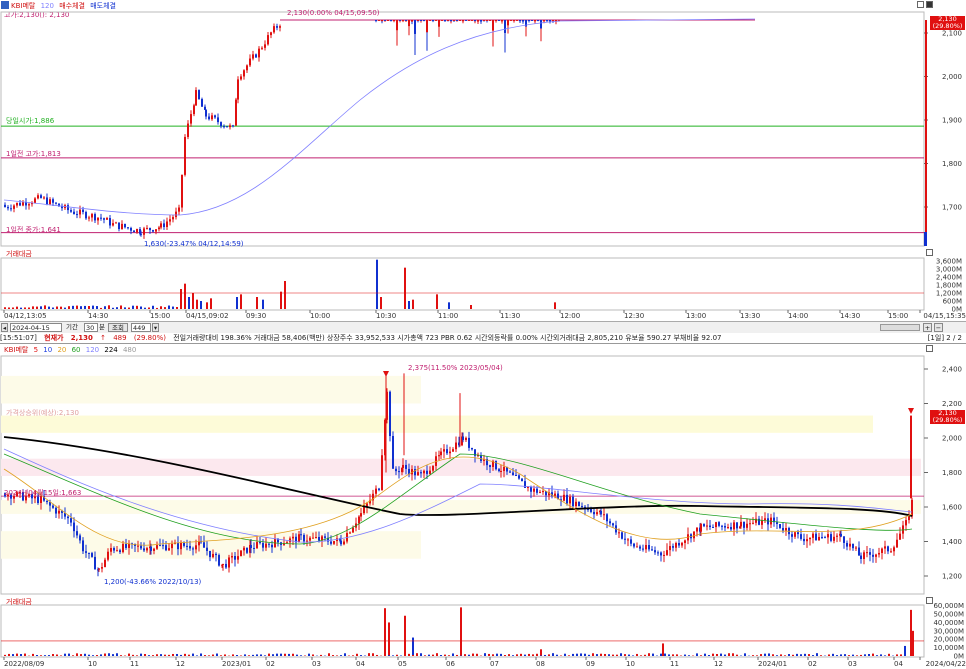 This screenshot has height=669, width=966. I want to click on bottom-peak-annotation: 2,375(11.50% 2023/05/04), so click(455, 368).